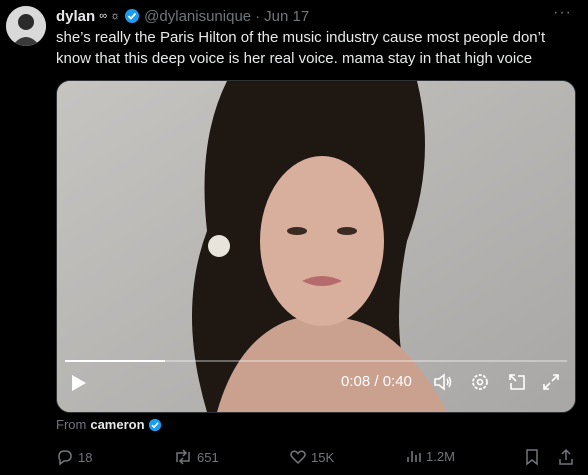  What do you see at coordinates (414, 456) in the screenshot?
I see `views-icon` at bounding box center [414, 456].